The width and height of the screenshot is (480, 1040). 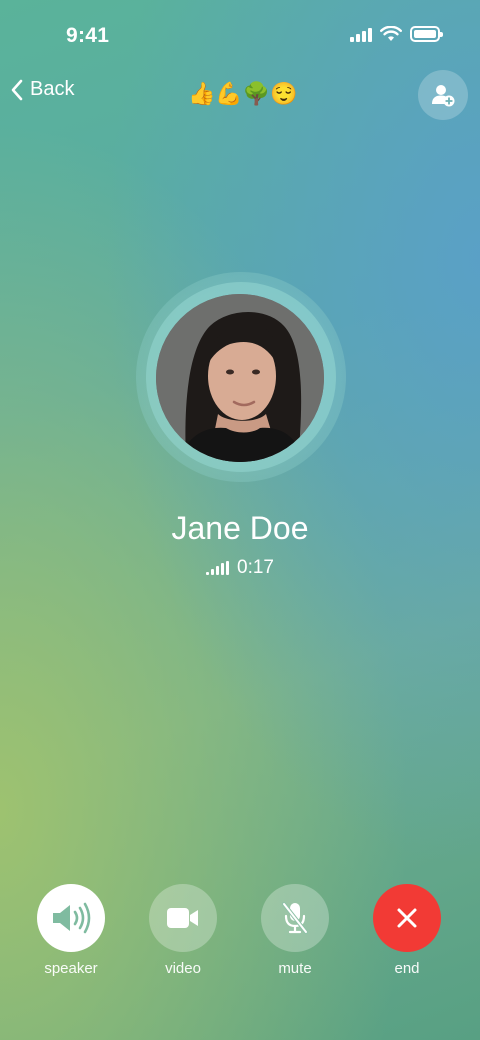 I want to click on back-button: Back, so click(x=42, y=89).